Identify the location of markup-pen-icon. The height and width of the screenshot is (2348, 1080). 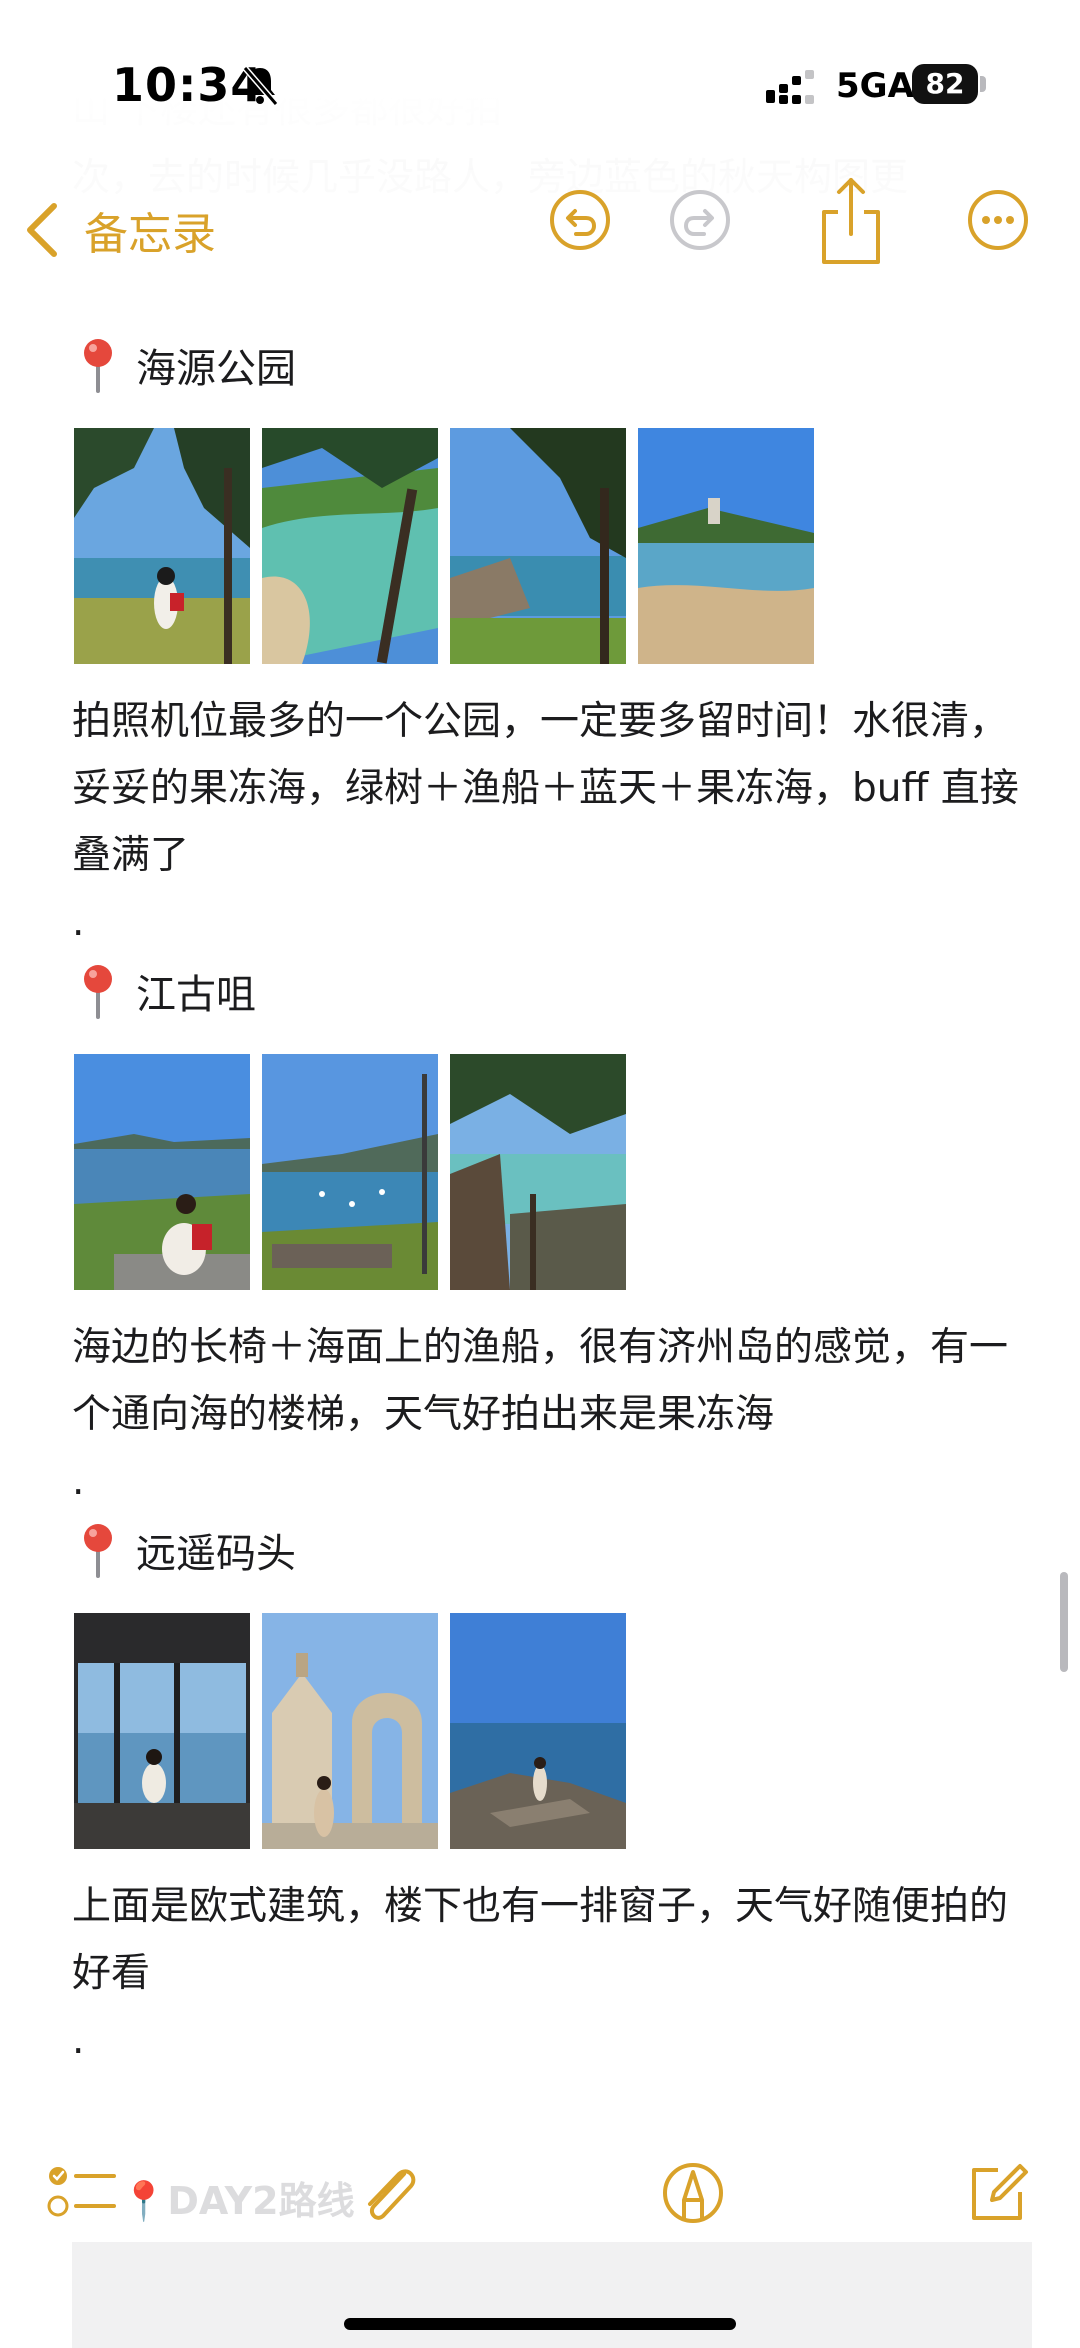
(693, 2193).